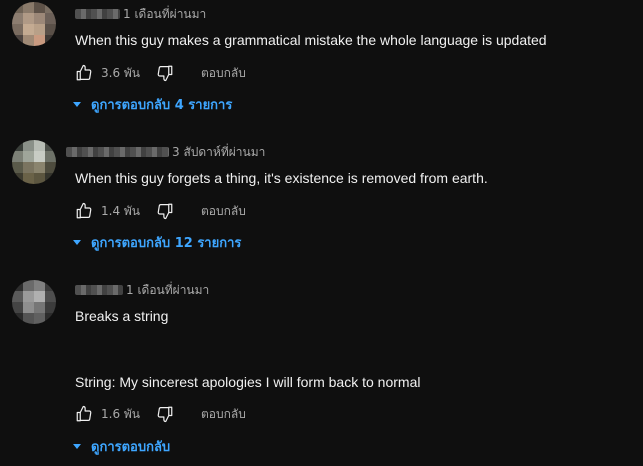 This screenshot has height=466, width=643. I want to click on like-count: 1.6 พัน, so click(121, 413).